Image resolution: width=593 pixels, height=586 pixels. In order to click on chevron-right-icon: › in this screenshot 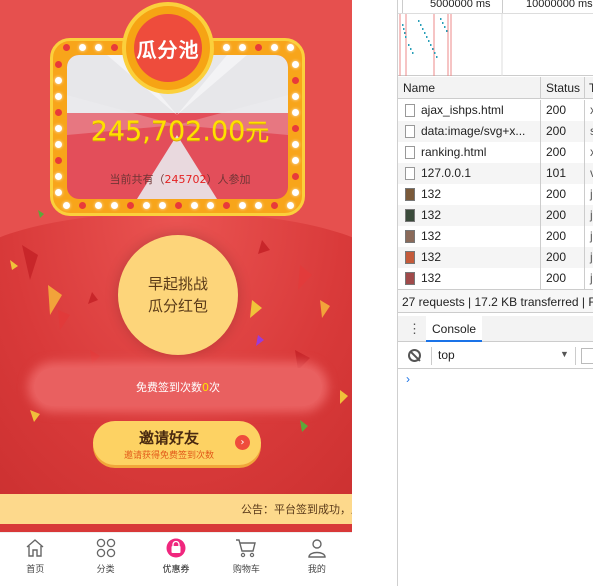, I will do `click(242, 442)`.